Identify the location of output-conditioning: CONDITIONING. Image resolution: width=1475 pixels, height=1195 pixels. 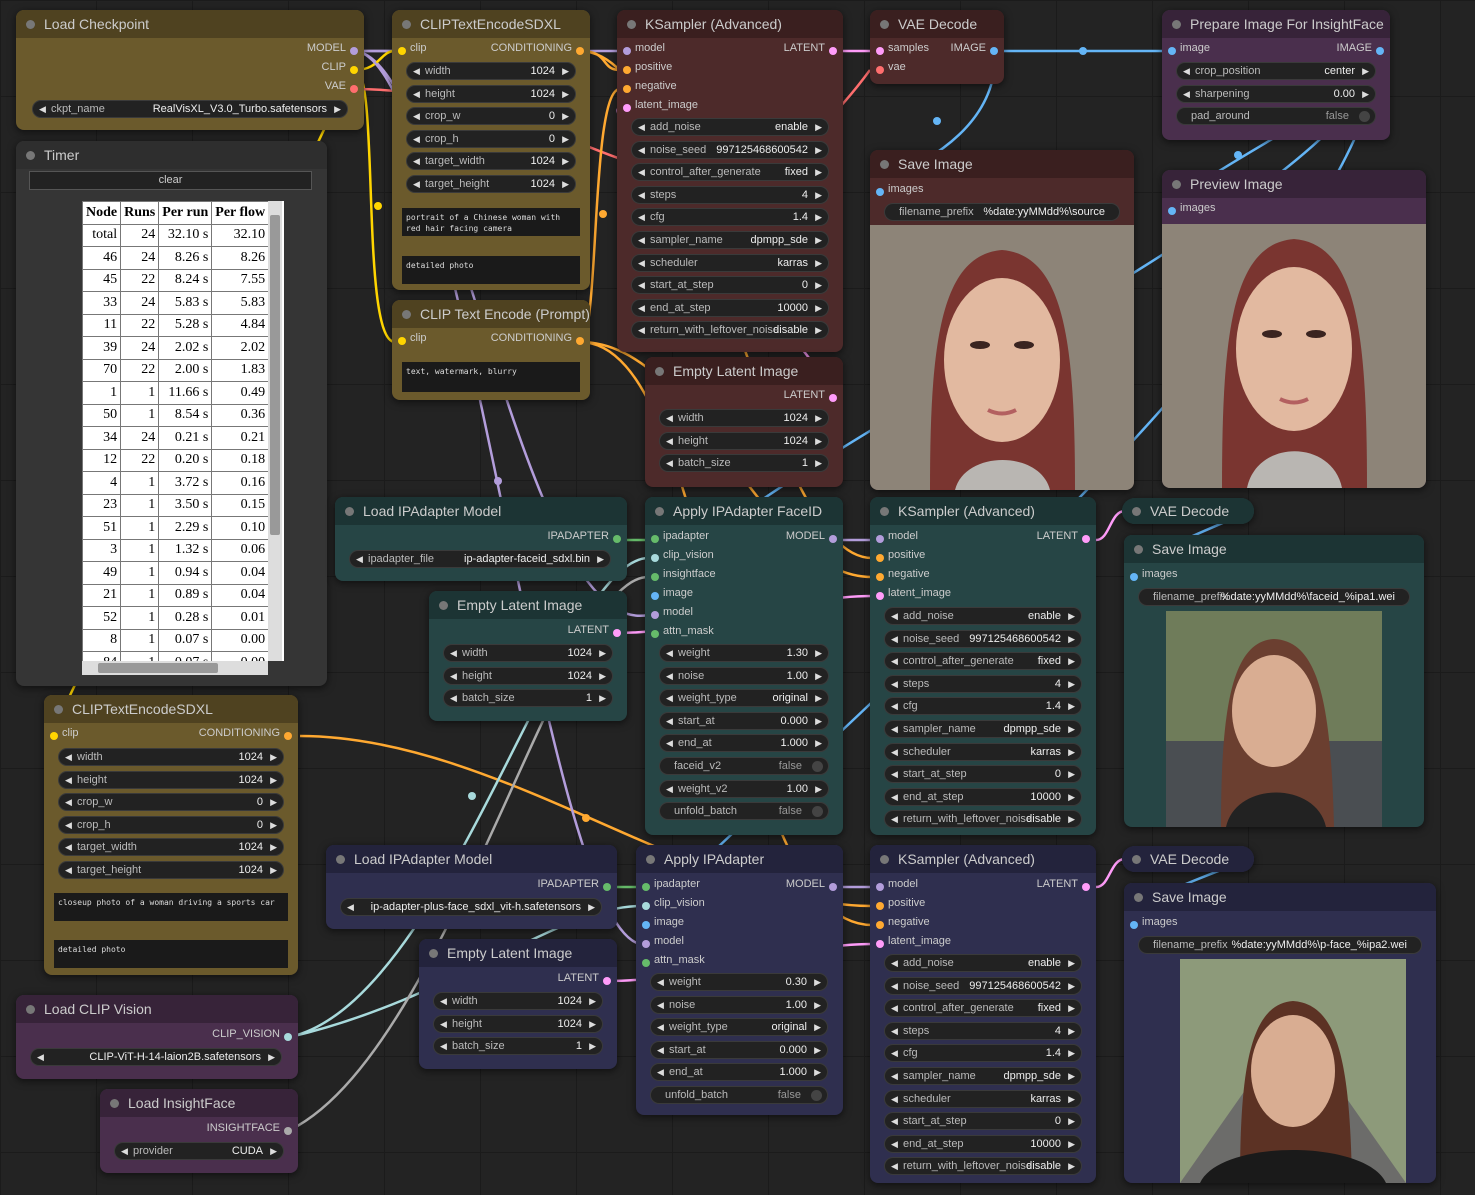
(540, 51).